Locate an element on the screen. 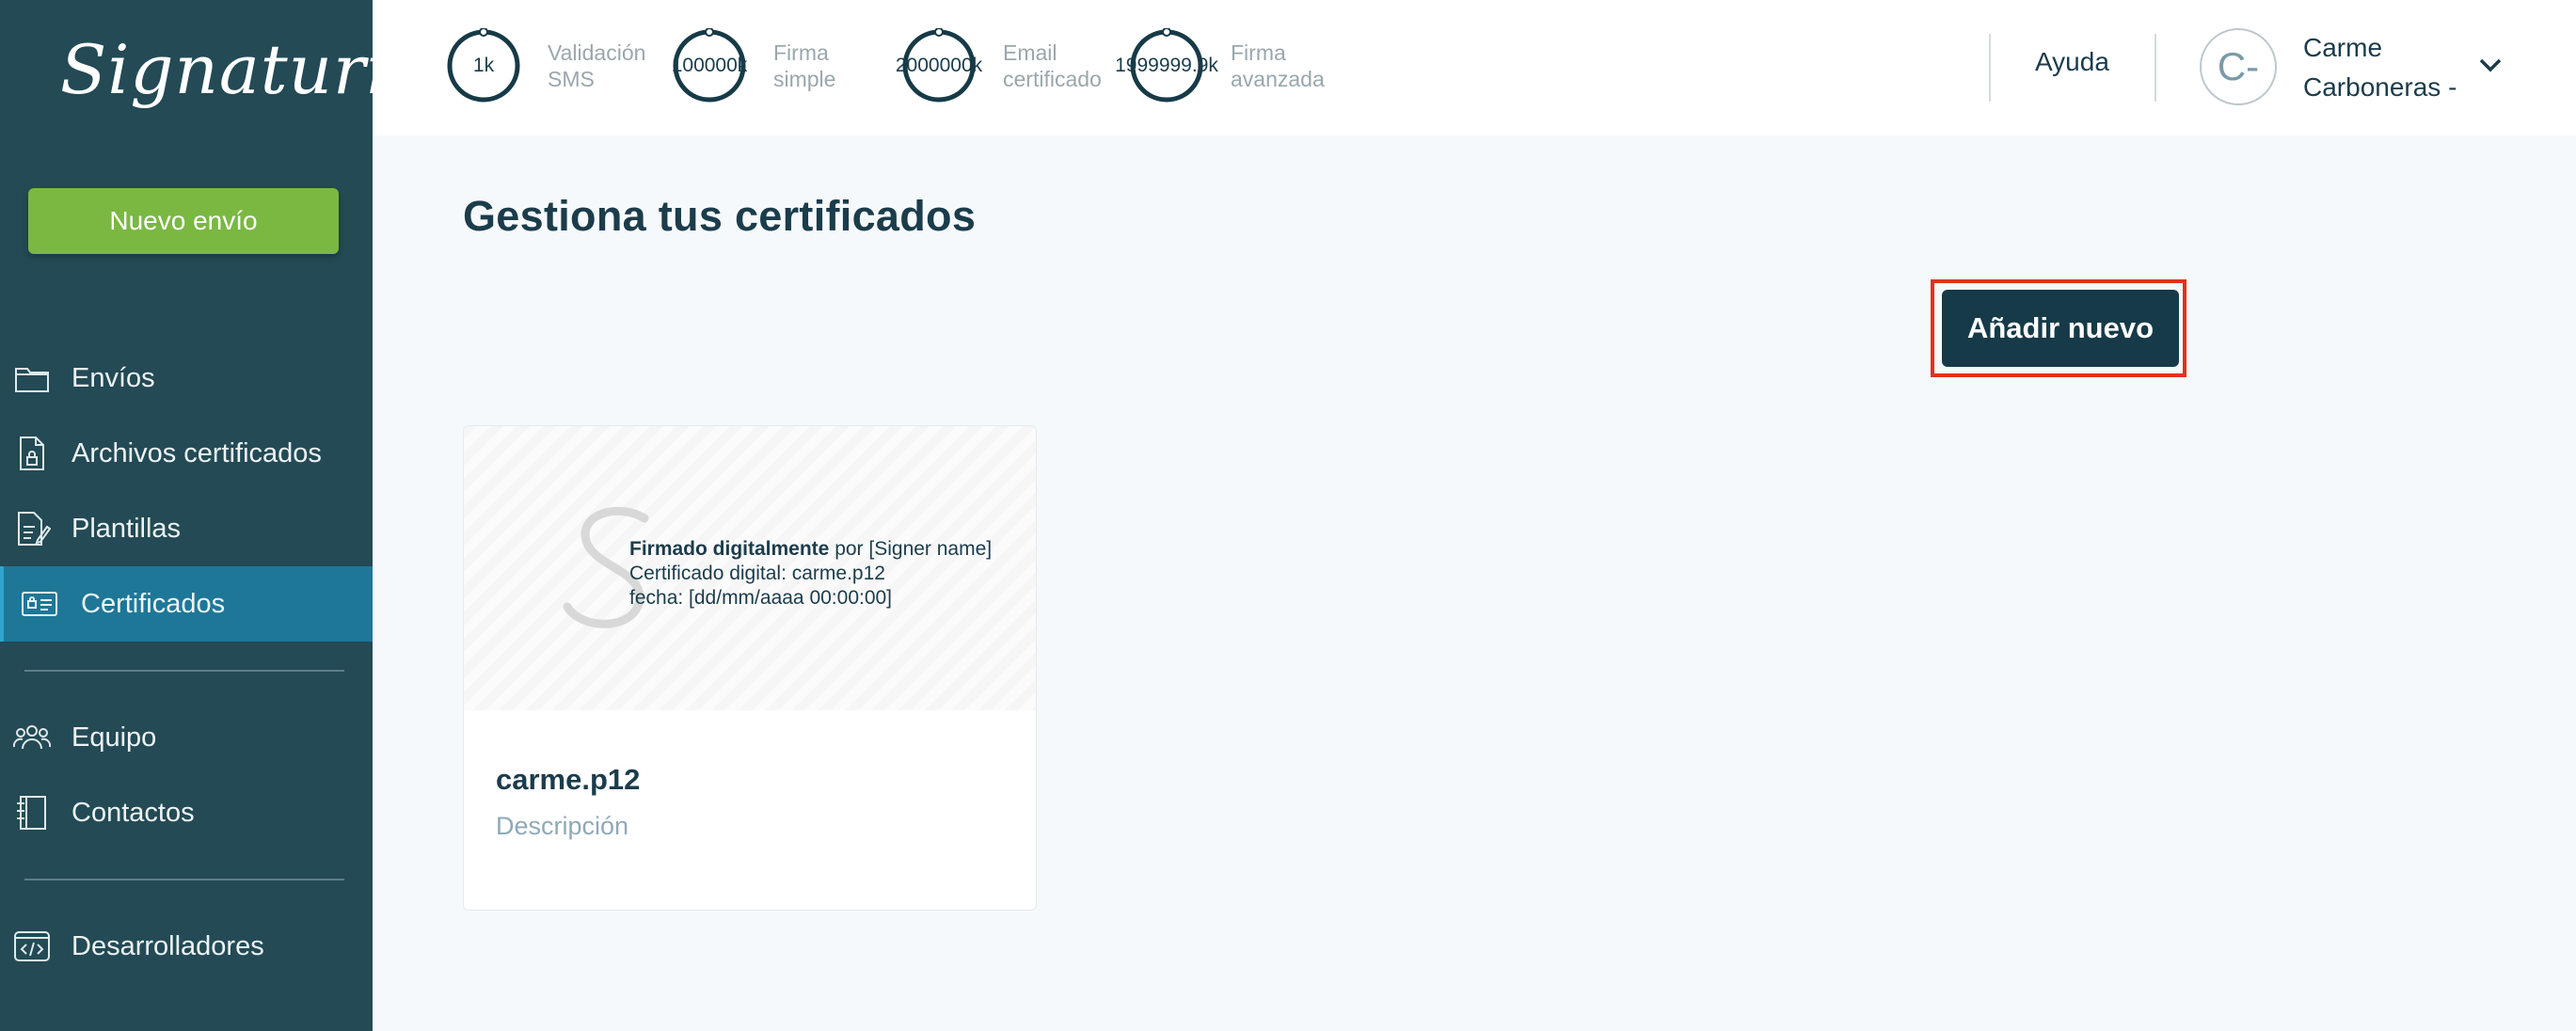  counter-value: 2000000k is located at coordinates (939, 66).